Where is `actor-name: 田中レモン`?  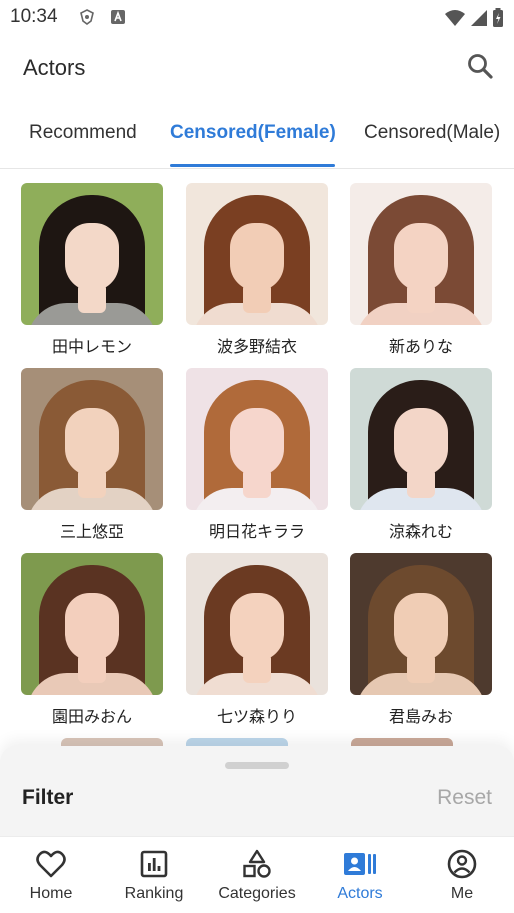 actor-name: 田中レモン is located at coordinates (91, 346).